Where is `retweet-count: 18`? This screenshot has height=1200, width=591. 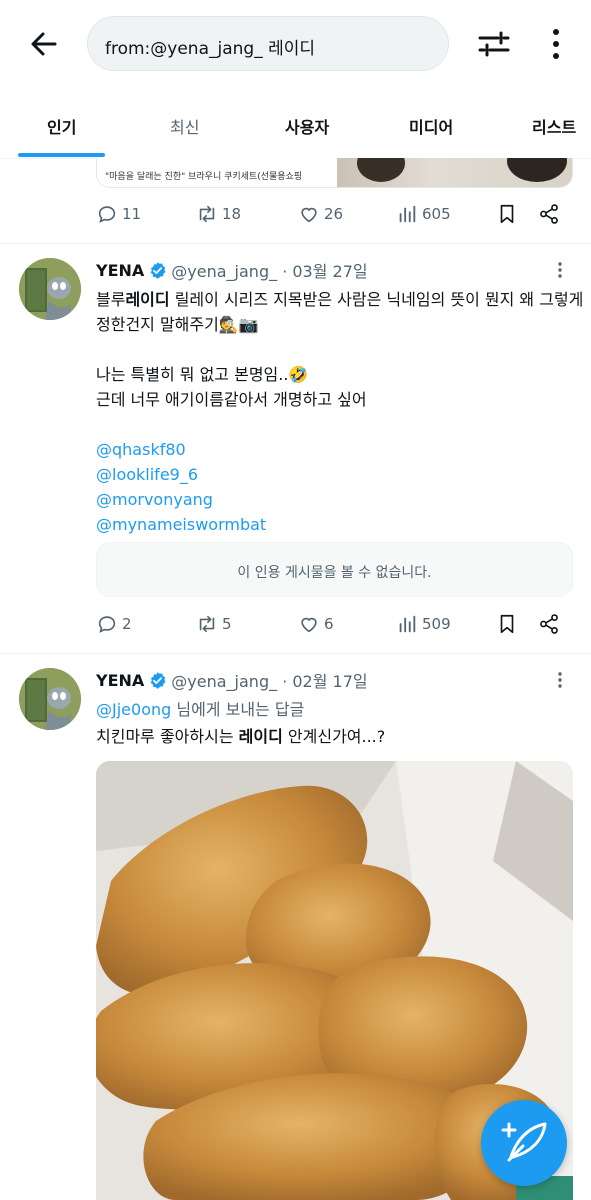
retweet-count: 18 is located at coordinates (232, 214).